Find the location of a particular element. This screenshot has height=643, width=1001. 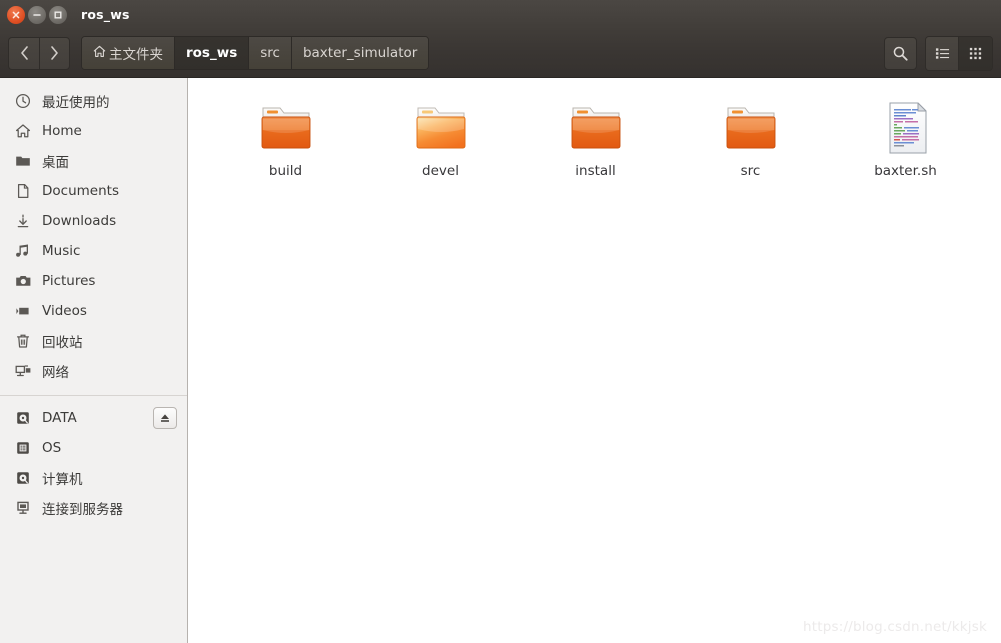

minimize-icon is located at coordinates (37, 14).